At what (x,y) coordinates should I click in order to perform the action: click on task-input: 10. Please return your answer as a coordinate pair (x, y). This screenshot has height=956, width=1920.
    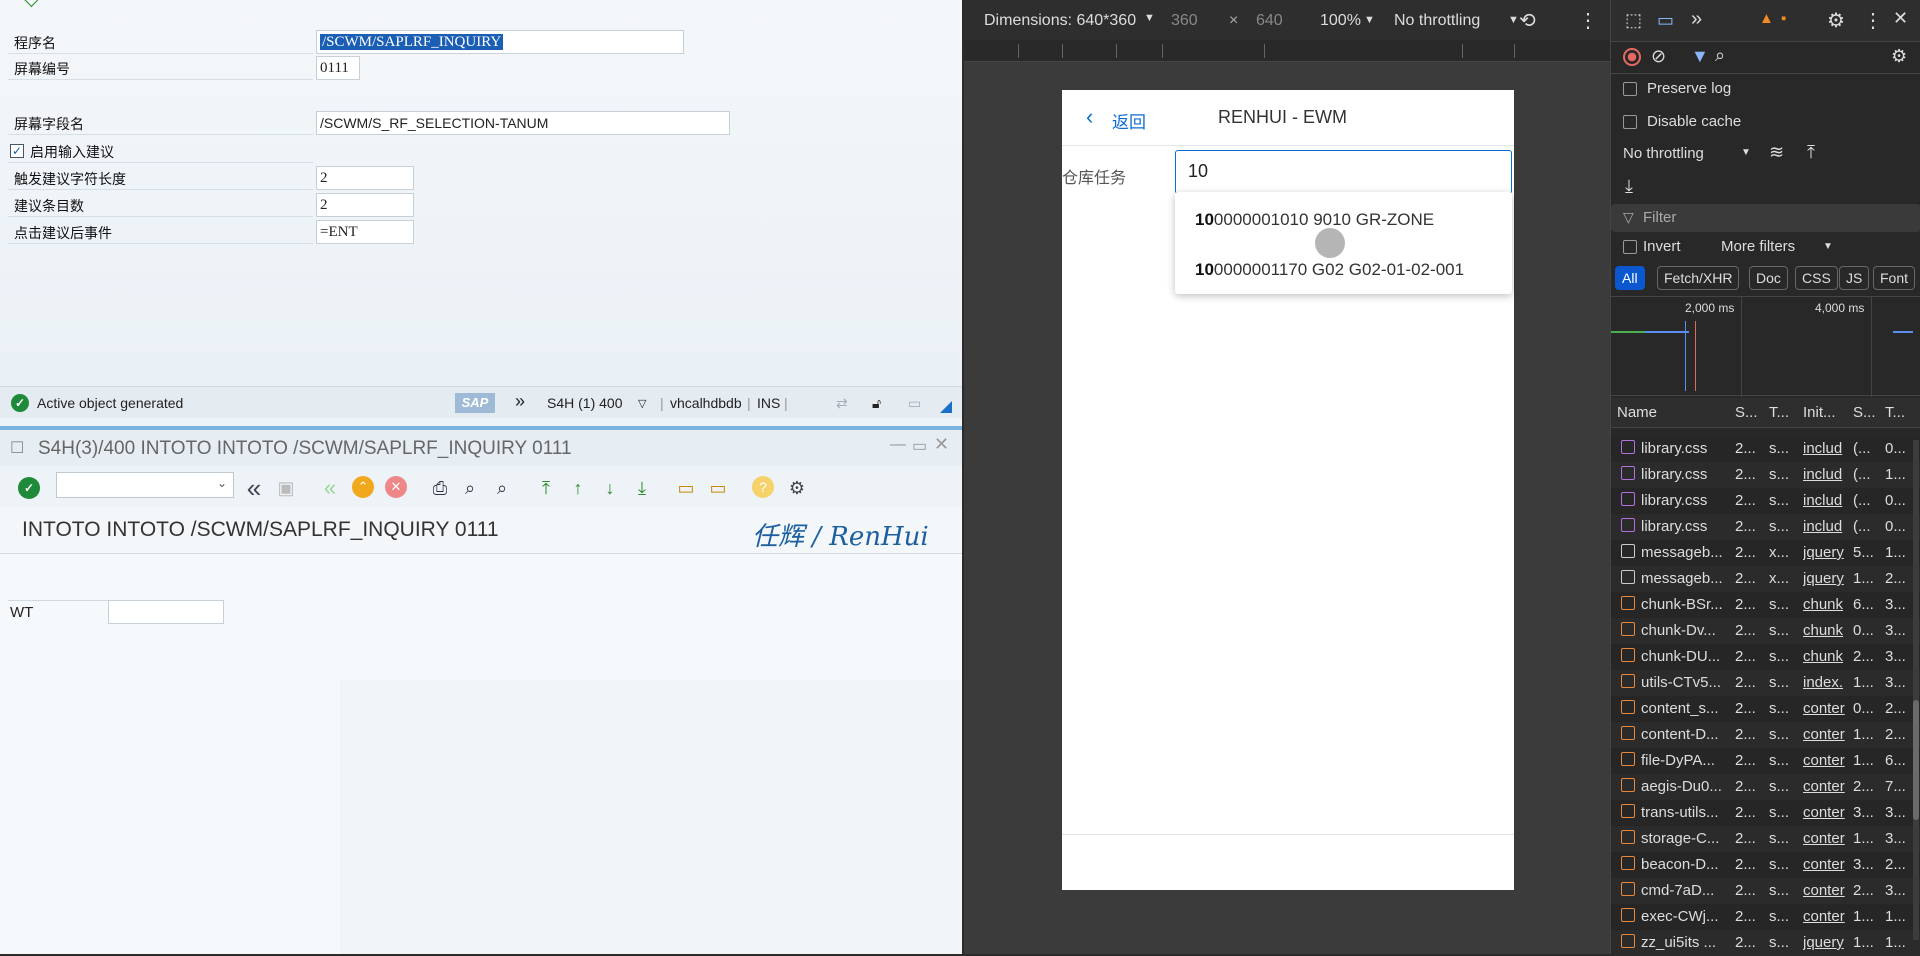
    Looking at the image, I should click on (1343, 172).